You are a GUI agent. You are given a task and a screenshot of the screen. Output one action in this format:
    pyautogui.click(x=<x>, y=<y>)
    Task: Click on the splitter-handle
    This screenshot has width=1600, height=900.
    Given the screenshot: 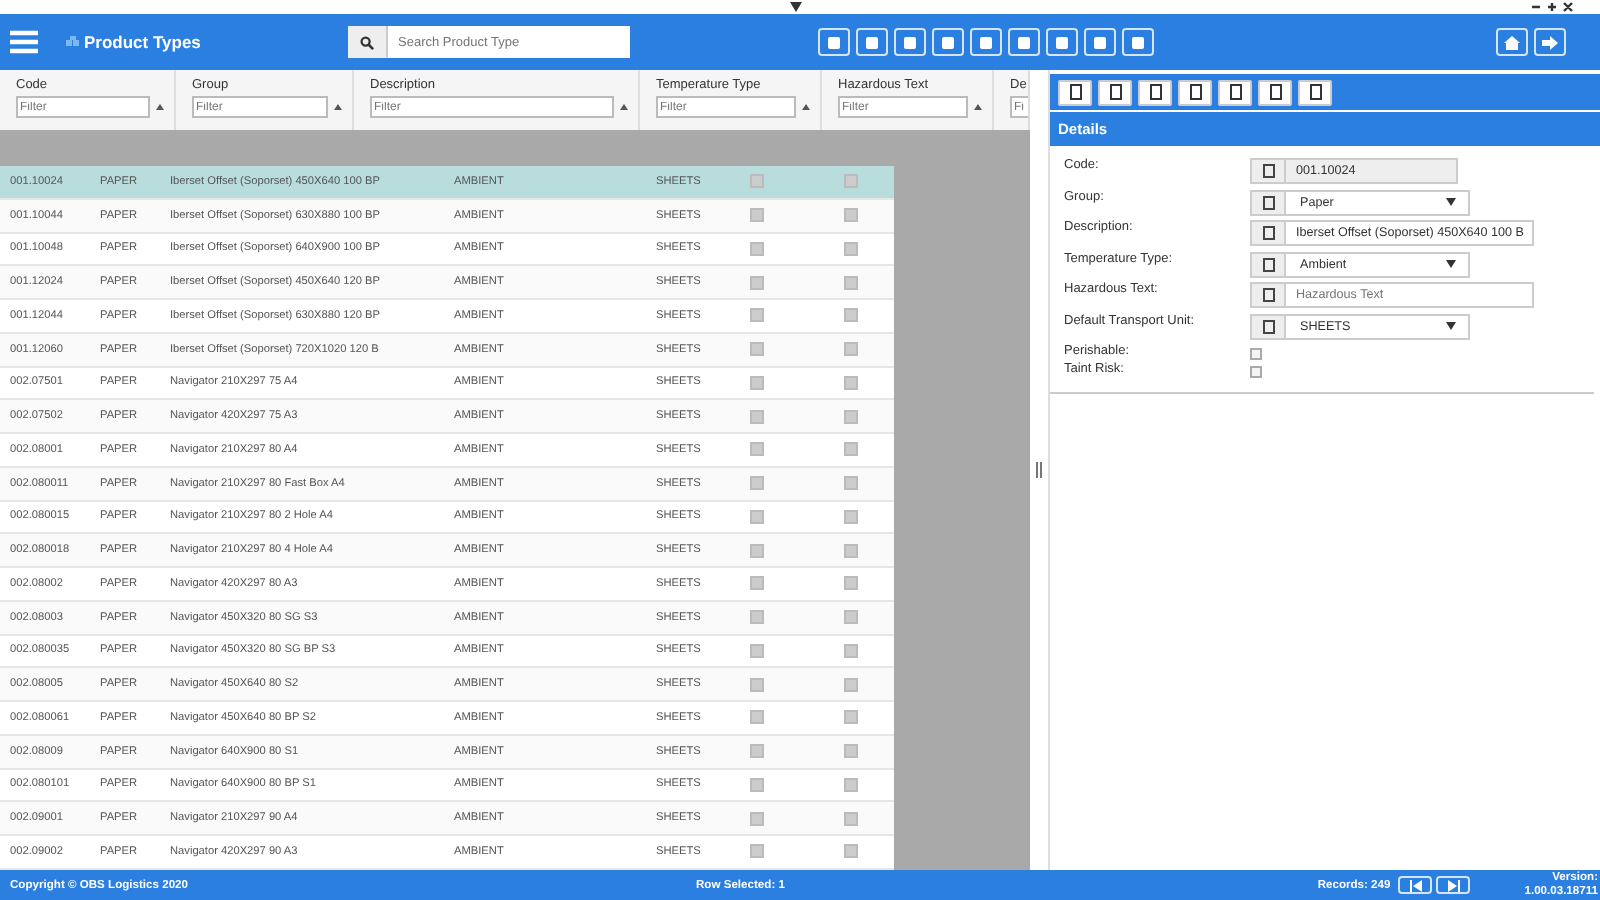 What is the action you would take?
    pyautogui.click(x=1039, y=470)
    